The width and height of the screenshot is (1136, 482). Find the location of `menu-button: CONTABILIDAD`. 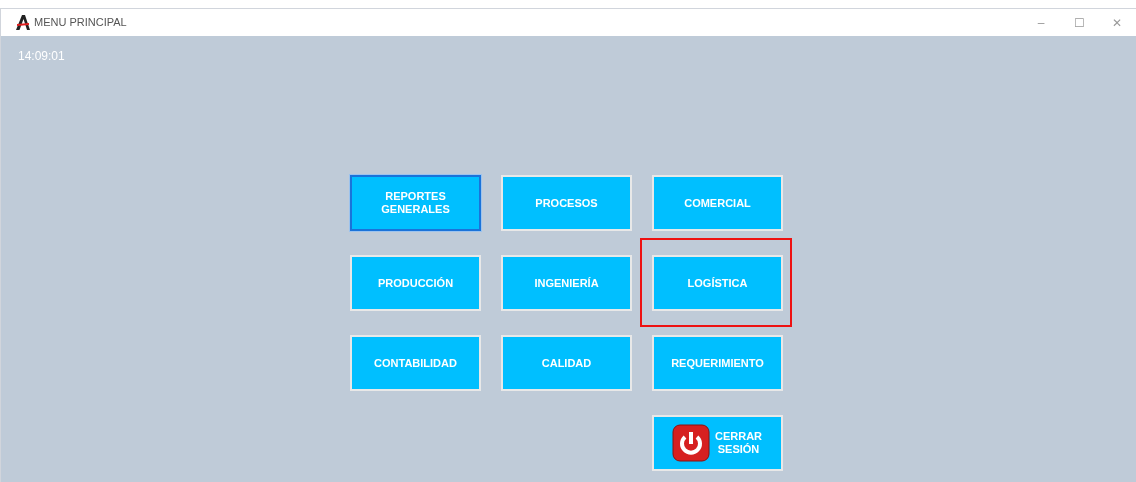

menu-button: CONTABILIDAD is located at coordinates (415, 363).